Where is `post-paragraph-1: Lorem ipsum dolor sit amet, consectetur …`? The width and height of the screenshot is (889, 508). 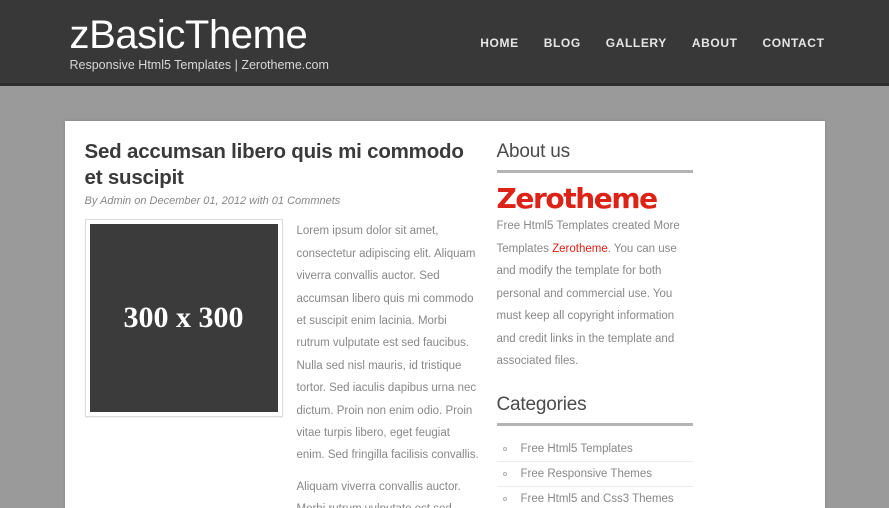
post-paragraph-1: Lorem ipsum dolor sit amet, consectetur … is located at coordinates (387, 343).